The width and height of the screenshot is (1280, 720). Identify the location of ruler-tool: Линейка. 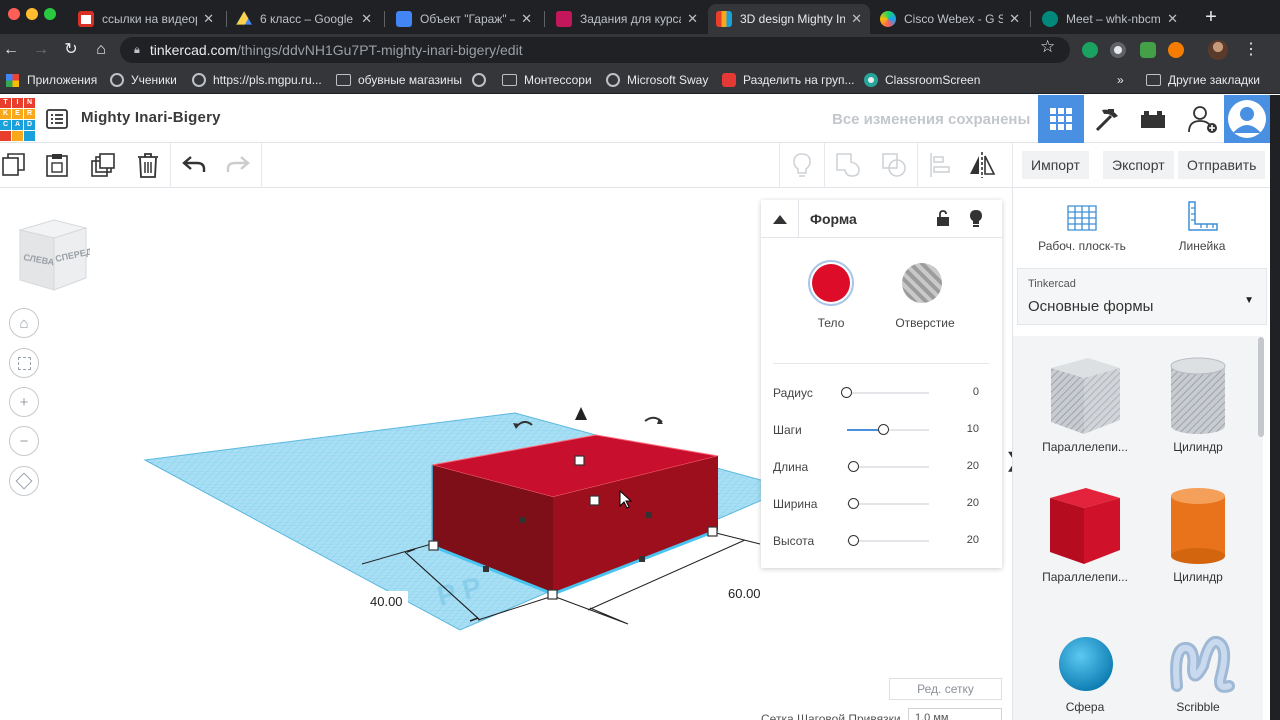
(1202, 226).